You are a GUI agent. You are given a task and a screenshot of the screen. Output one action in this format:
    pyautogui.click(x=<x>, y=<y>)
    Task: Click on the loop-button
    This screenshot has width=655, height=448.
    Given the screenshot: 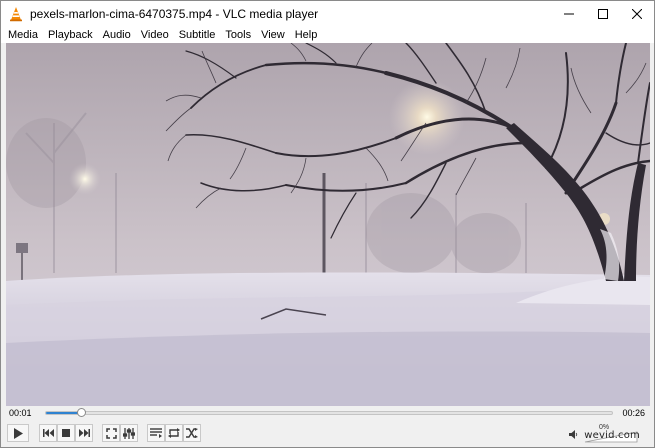 What is the action you would take?
    pyautogui.click(x=174, y=433)
    